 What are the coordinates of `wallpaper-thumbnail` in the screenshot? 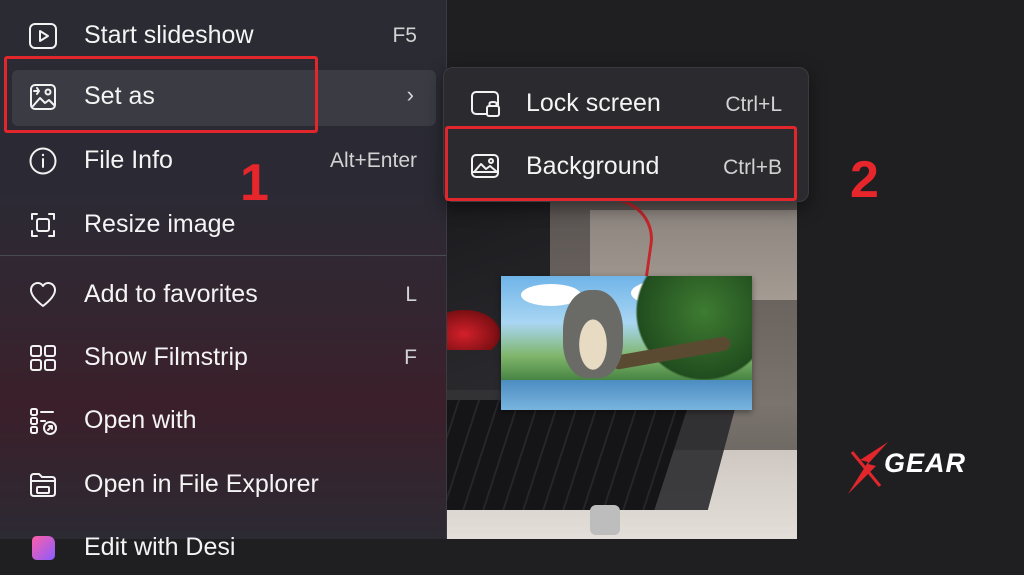 It's located at (626, 343).